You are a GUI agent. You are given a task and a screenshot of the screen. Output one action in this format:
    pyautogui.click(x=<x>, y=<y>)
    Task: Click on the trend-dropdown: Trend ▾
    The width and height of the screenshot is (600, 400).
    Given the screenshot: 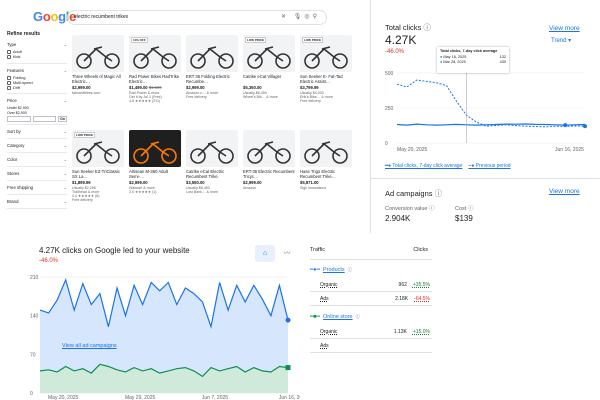 What is the action you would take?
    pyautogui.click(x=561, y=40)
    